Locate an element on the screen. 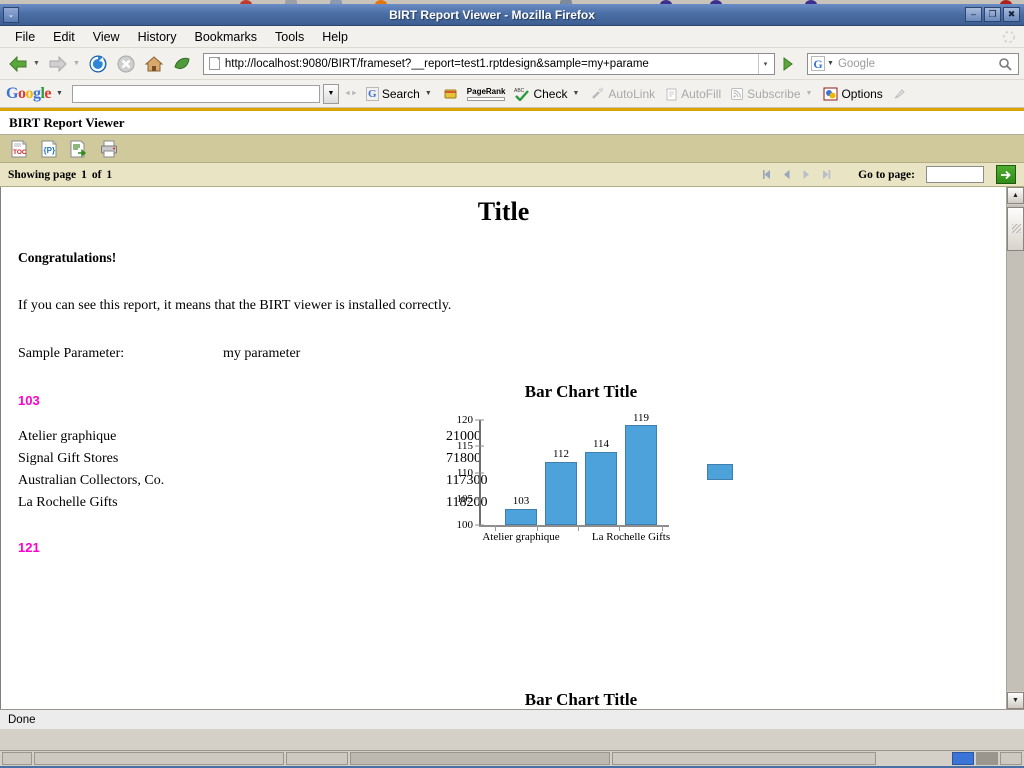 Image resolution: width=1024 pixels, height=768 pixels. scrollbar-thumb is located at coordinates (1015, 229).